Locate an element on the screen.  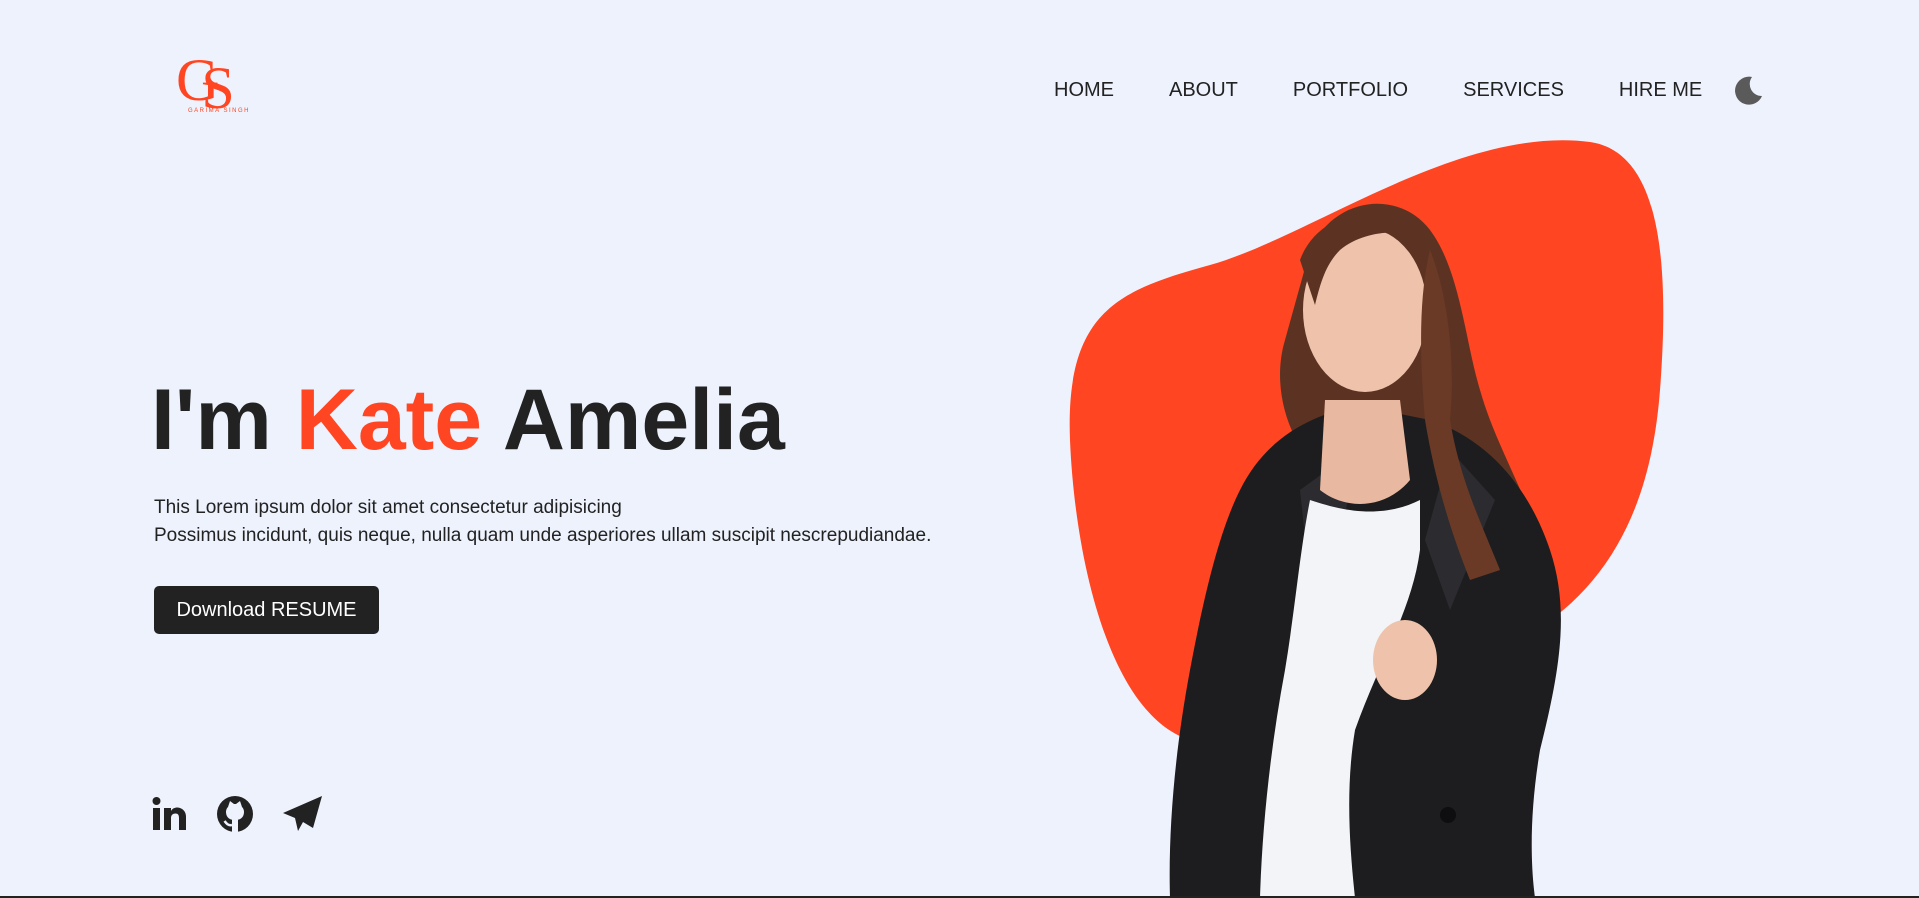
hero-title: I'm Kate Amelia is located at coordinates (468, 420).